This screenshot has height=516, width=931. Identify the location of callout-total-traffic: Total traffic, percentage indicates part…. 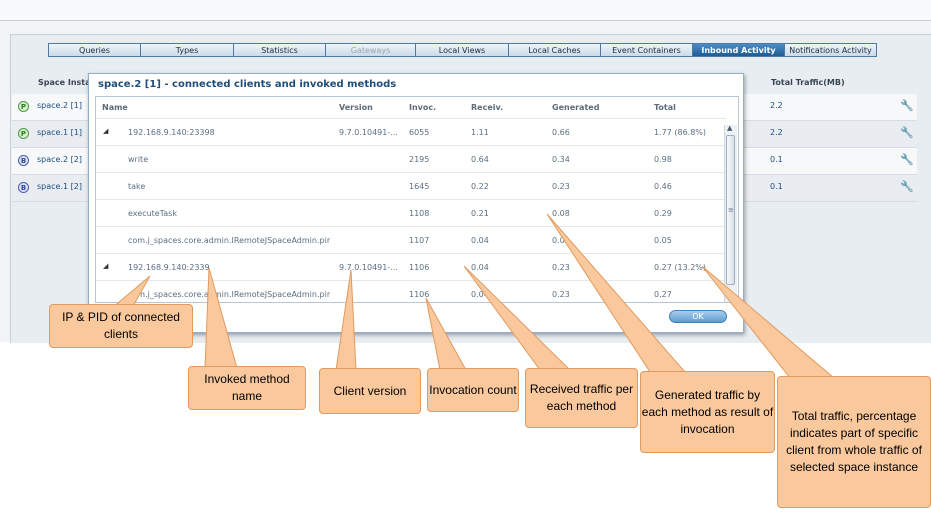
(854, 442).